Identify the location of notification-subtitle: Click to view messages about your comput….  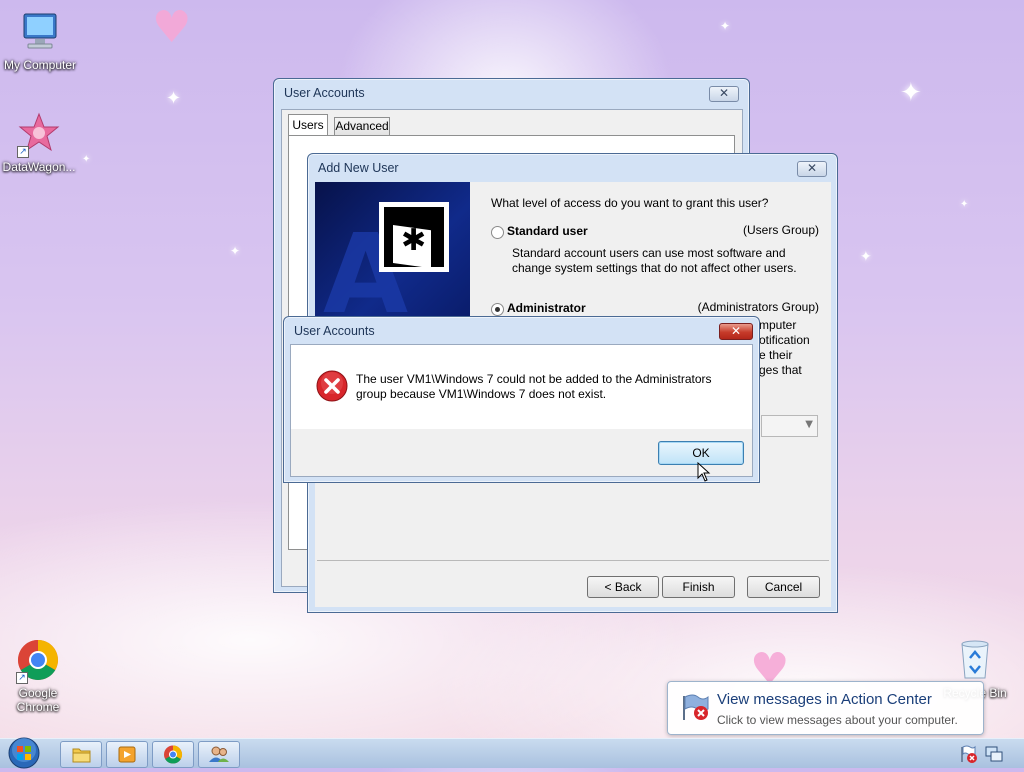
(837, 720).